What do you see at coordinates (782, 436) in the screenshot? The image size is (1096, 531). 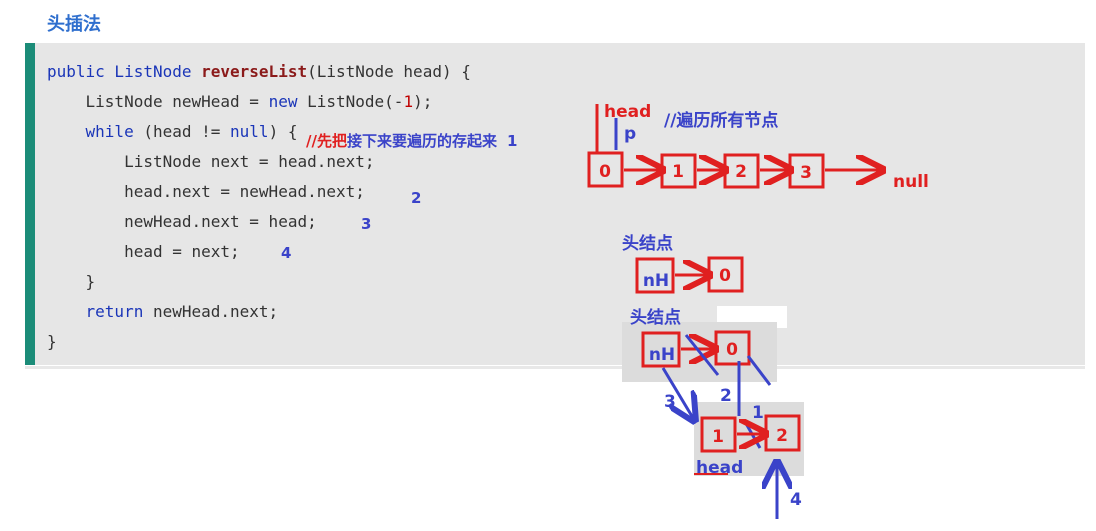 I see `node-value: 2` at bounding box center [782, 436].